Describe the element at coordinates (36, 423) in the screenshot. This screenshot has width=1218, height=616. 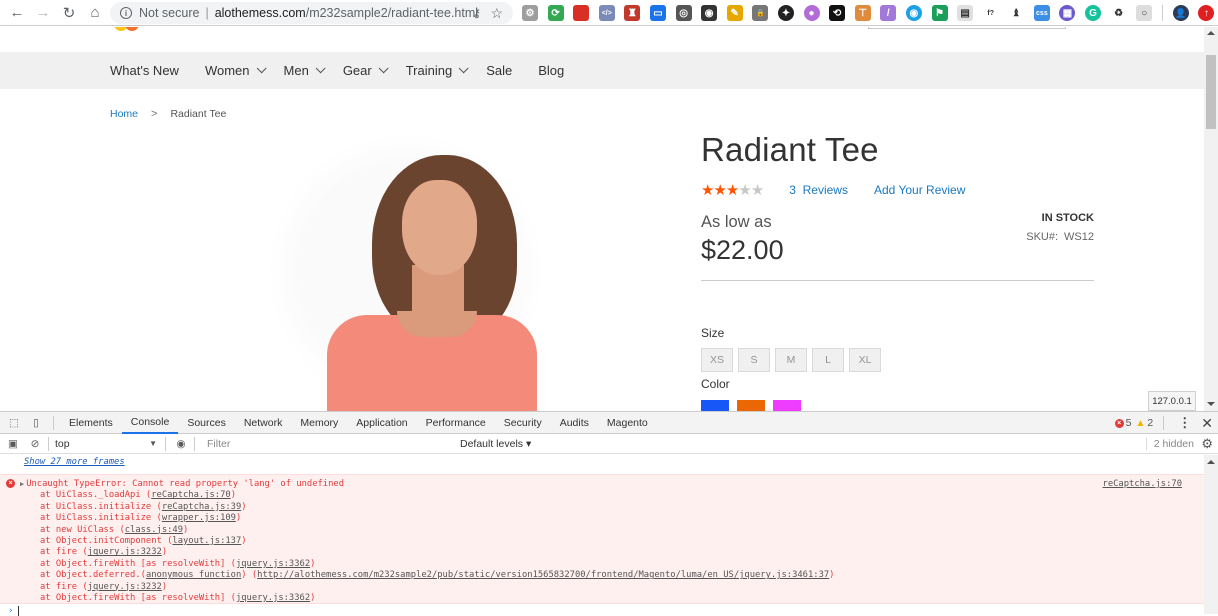
I see `device-toolbar-icon: ▯` at that location.